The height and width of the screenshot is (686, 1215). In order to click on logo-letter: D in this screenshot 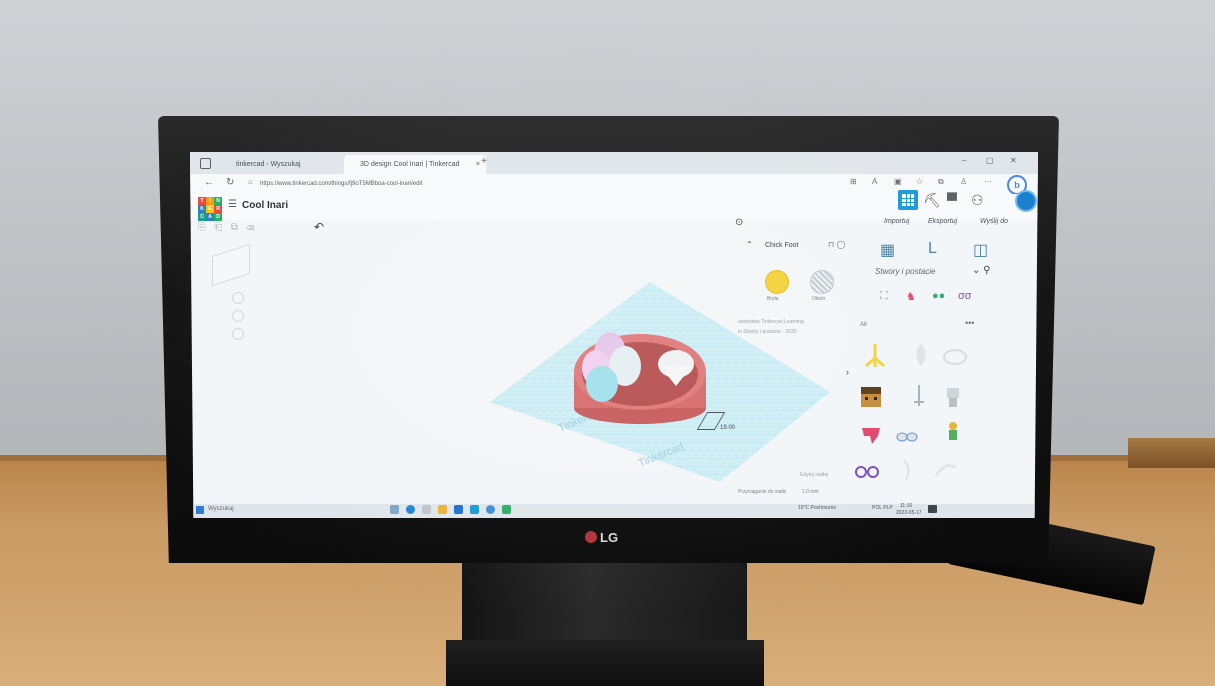, I will do `click(218, 217)`.